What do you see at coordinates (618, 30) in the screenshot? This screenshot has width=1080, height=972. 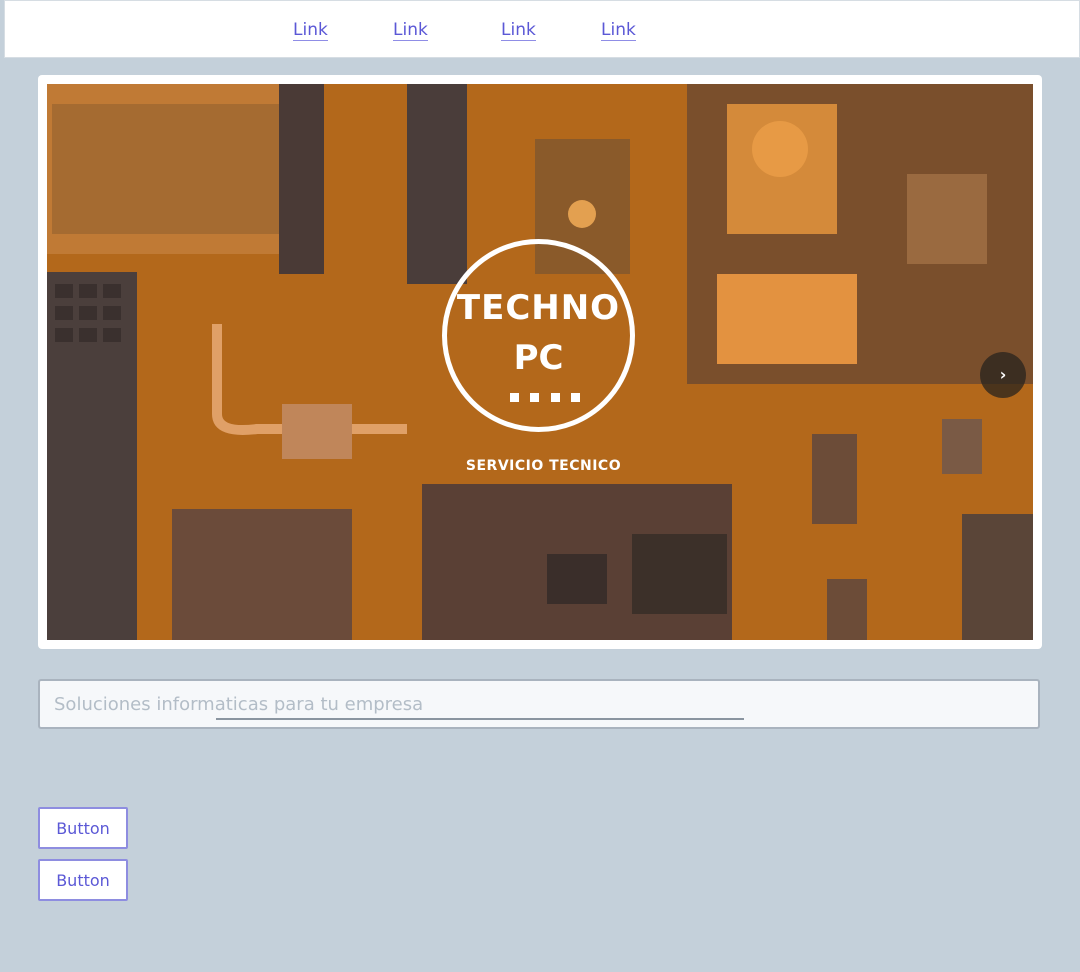 I see `nav-link-4: Link` at bounding box center [618, 30].